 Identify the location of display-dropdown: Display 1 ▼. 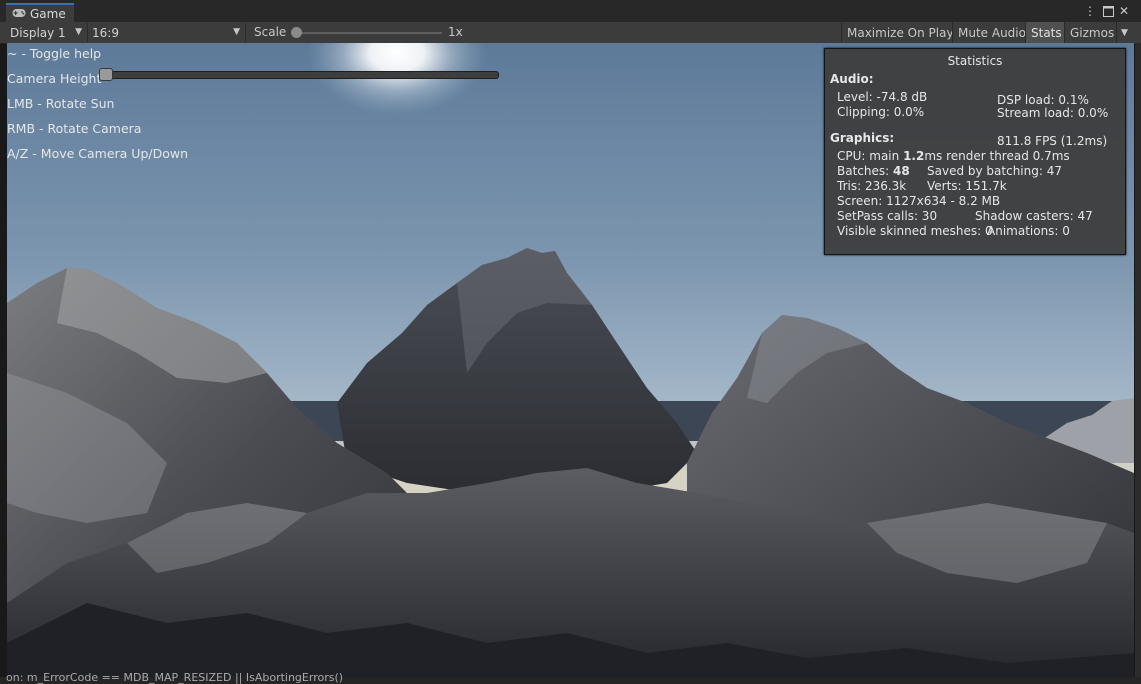
(47, 32).